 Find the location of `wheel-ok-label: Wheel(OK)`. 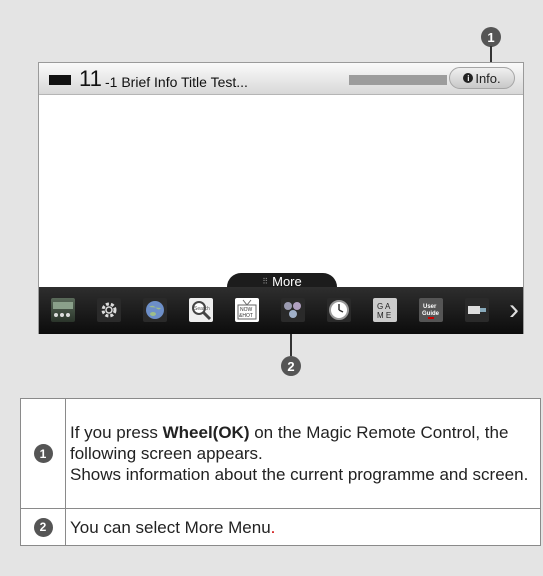

wheel-ok-label: Wheel(OK) is located at coordinates (206, 432).